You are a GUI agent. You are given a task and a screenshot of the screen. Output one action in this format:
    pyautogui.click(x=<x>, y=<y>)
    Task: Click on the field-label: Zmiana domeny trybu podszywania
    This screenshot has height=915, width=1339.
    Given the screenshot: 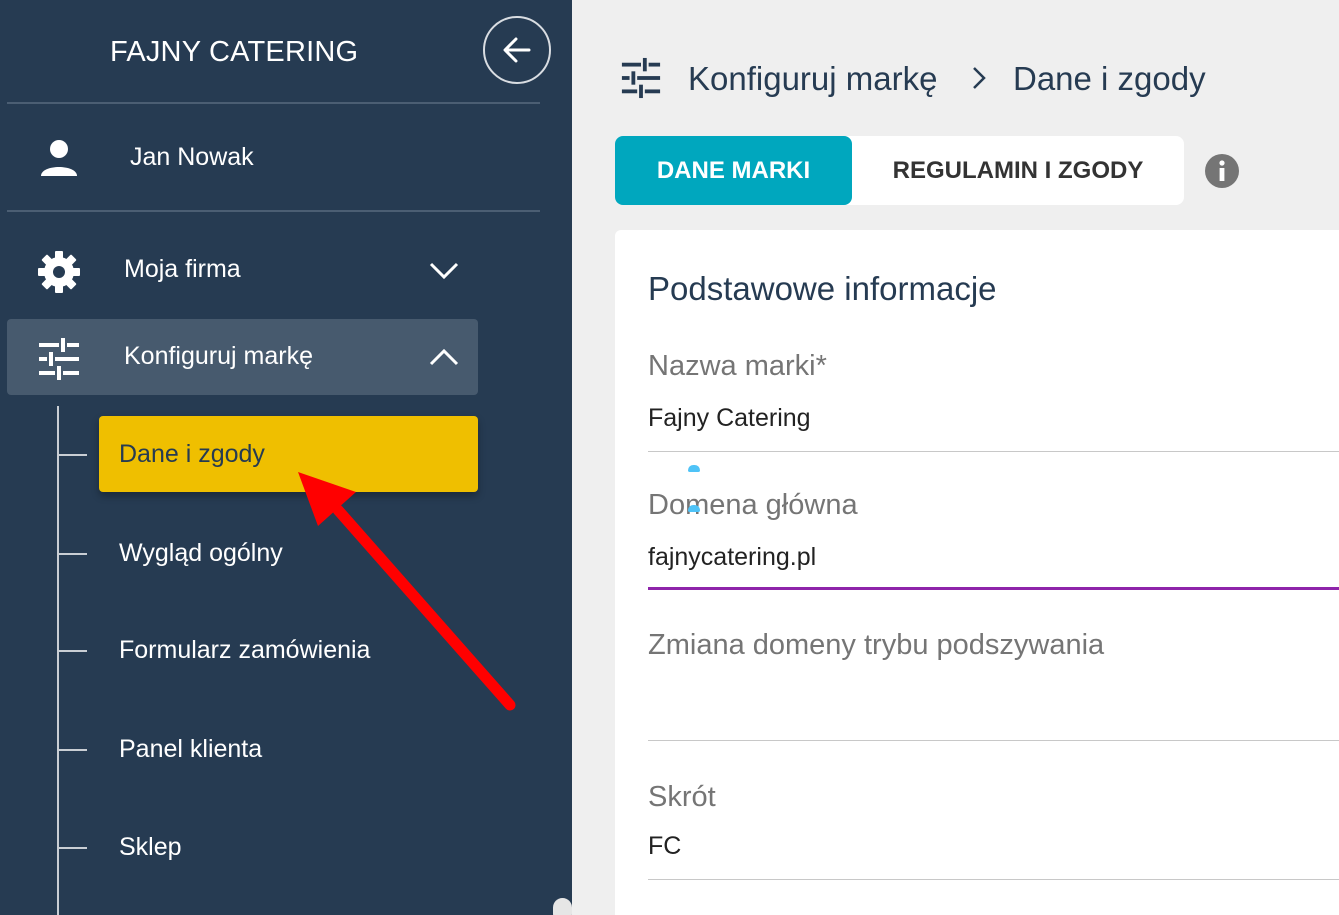 What is the action you would take?
    pyautogui.click(x=876, y=645)
    